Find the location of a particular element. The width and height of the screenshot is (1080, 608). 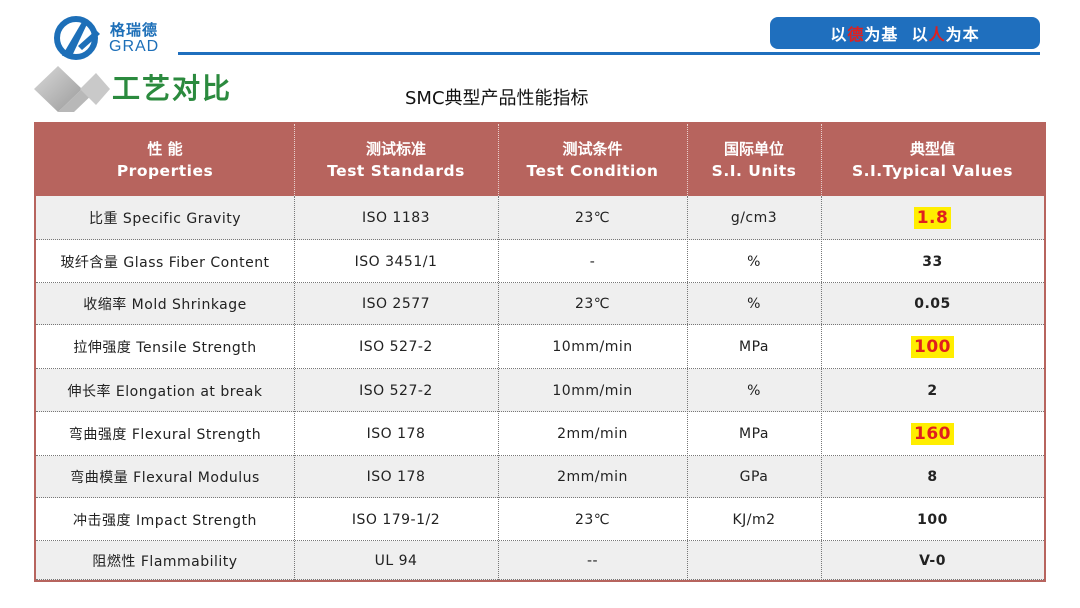

logo-english-name: GRAD is located at coordinates (134, 46).